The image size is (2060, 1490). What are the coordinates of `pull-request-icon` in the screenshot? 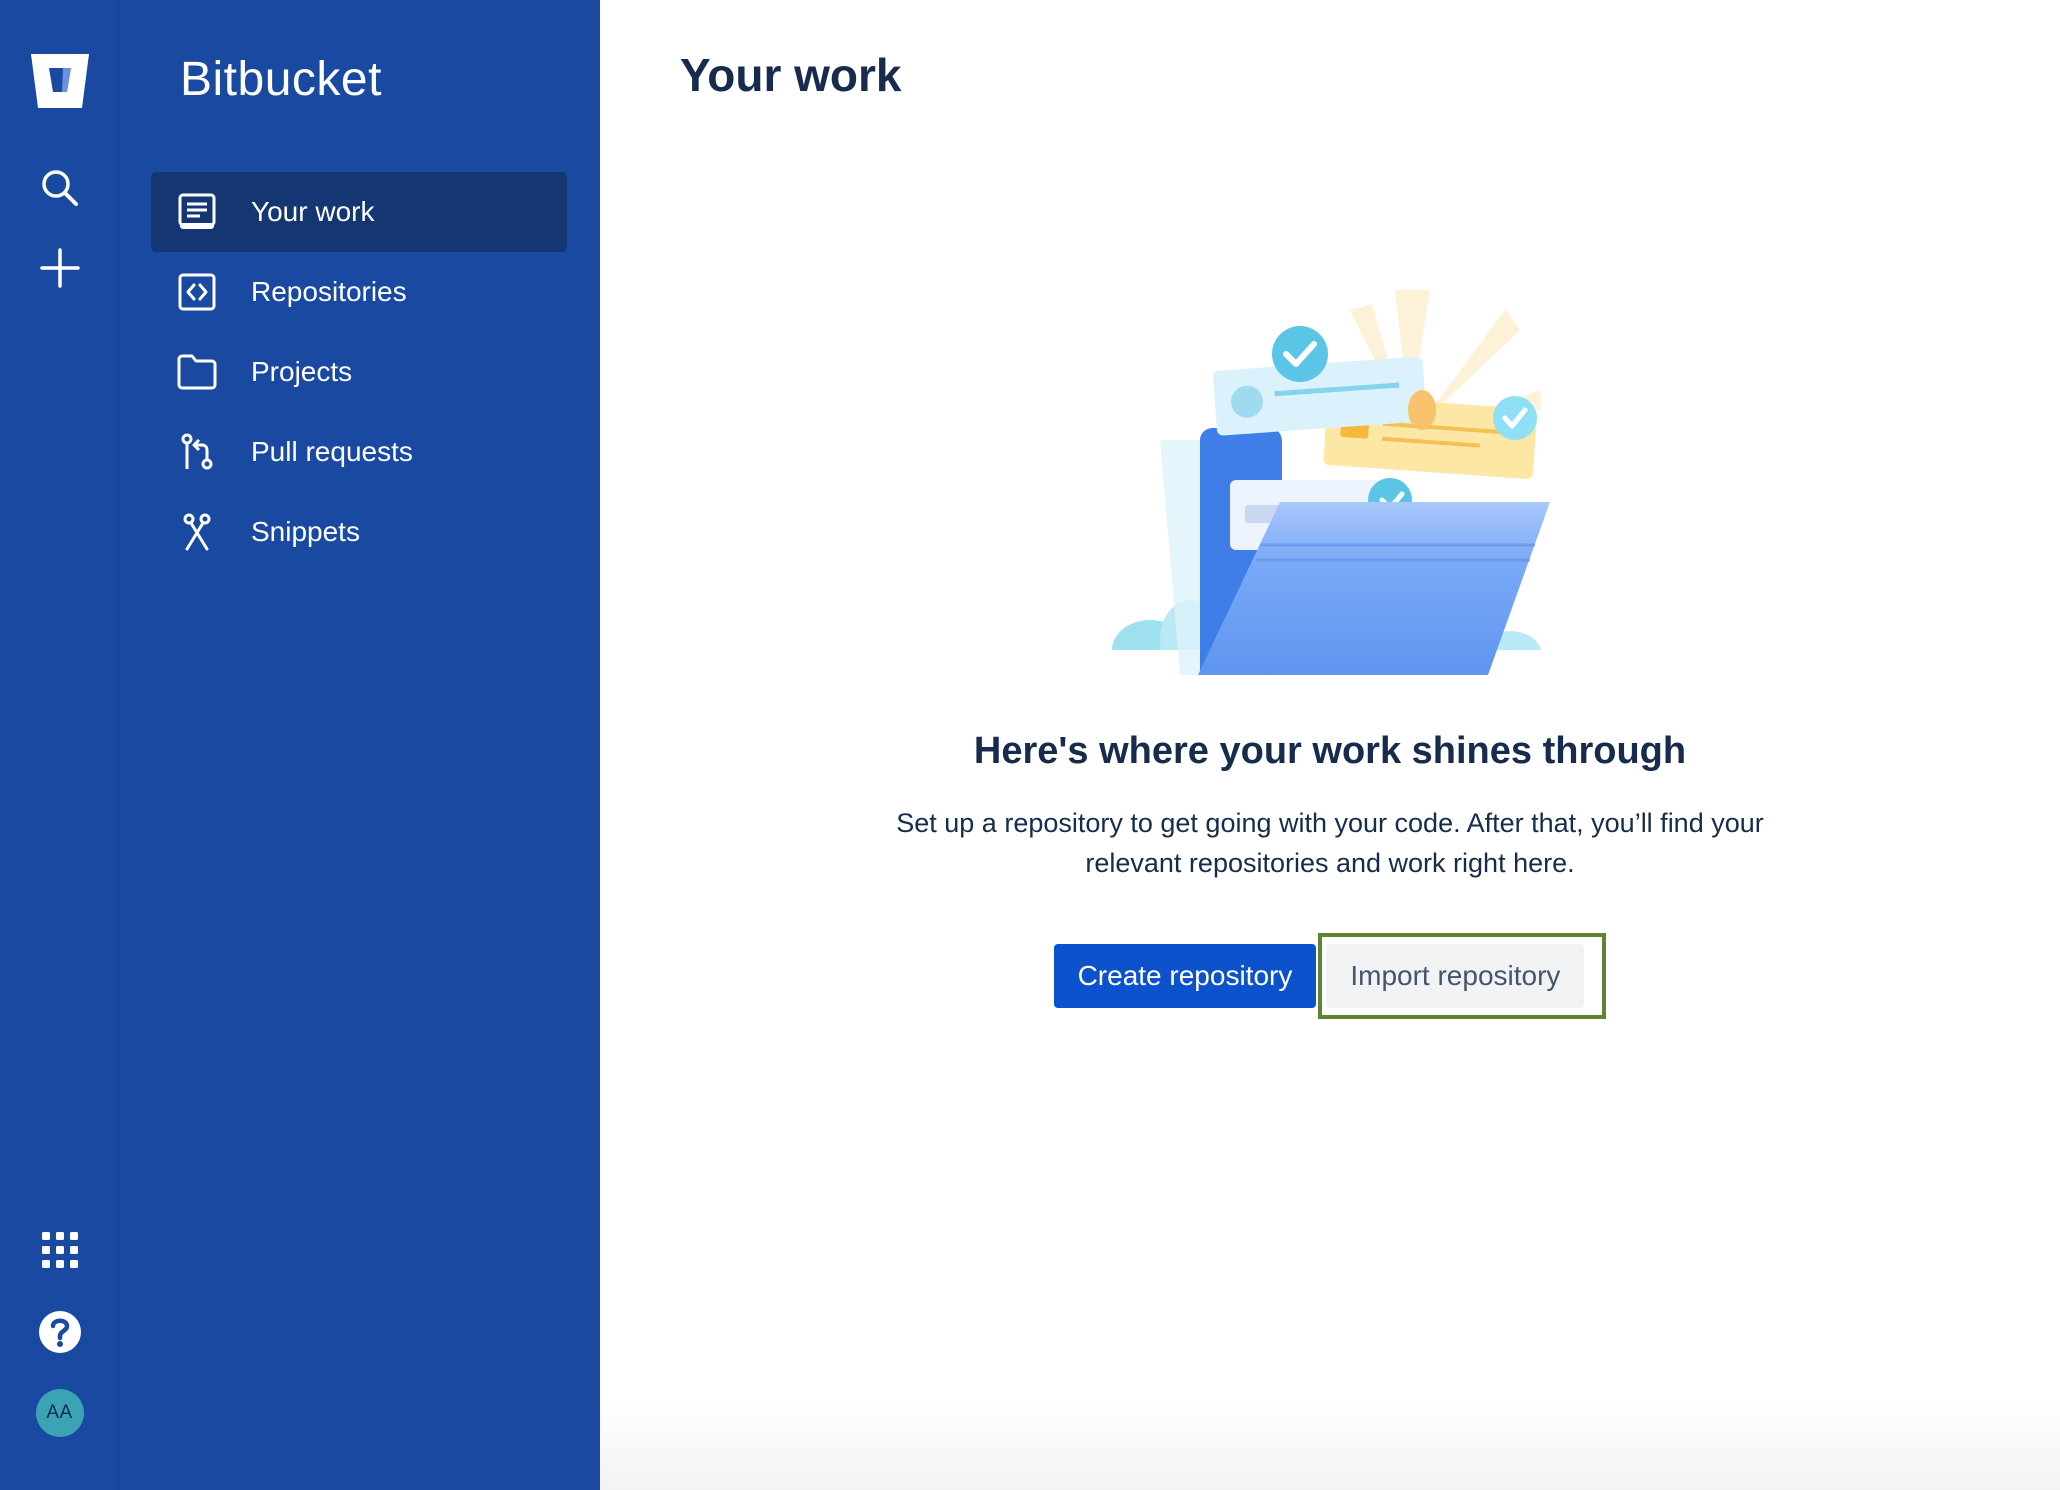 It's located at (197, 452).